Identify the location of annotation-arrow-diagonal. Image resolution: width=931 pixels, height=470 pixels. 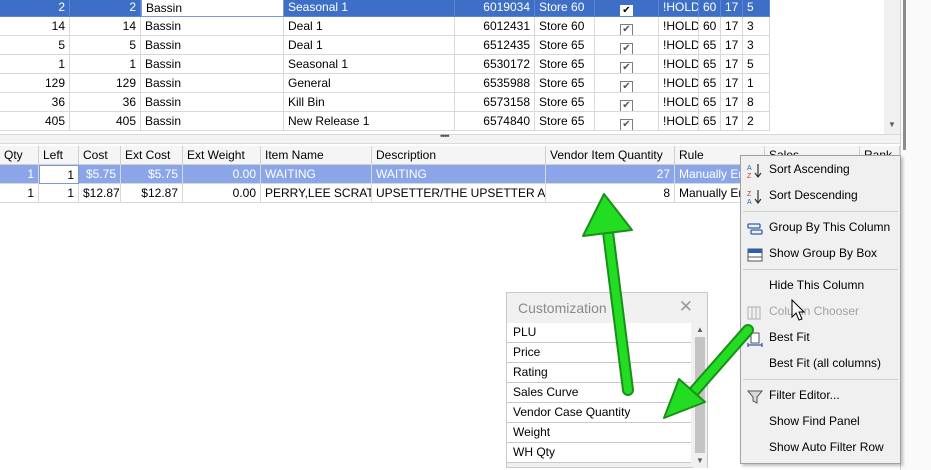
(708, 371).